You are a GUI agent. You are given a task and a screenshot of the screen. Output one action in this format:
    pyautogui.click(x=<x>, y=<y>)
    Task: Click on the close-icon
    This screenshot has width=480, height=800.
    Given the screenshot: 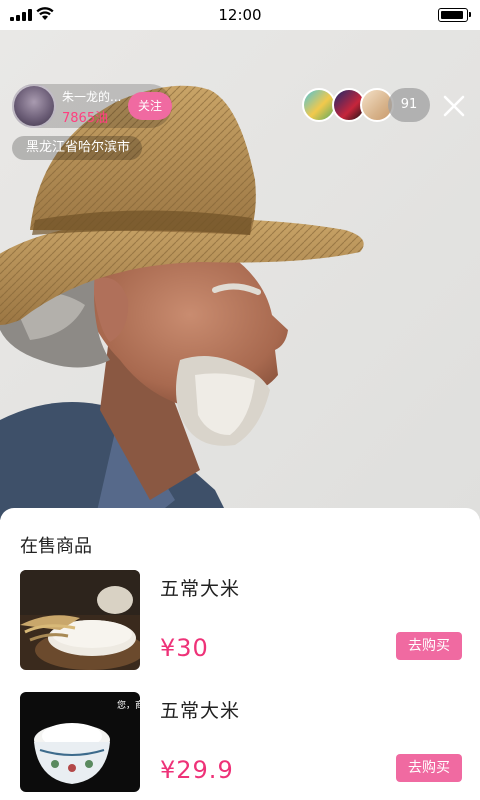 What is the action you would take?
    pyautogui.click(x=454, y=106)
    